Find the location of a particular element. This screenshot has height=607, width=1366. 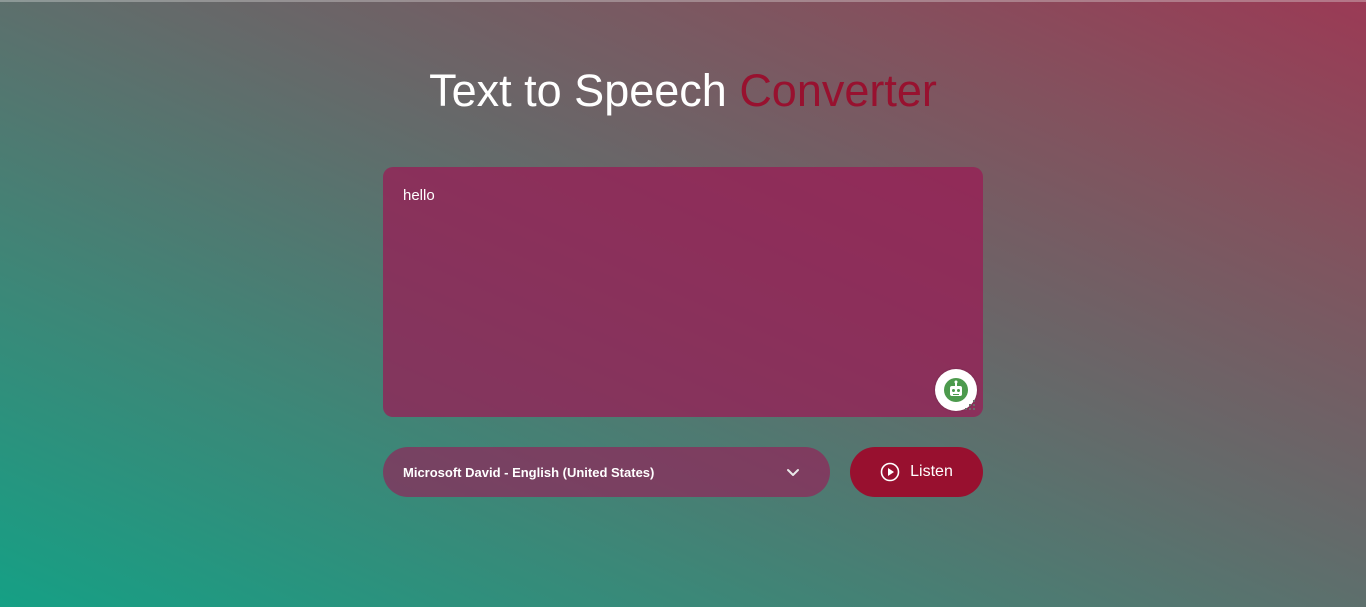

chevron-down-icon is located at coordinates (793, 472).